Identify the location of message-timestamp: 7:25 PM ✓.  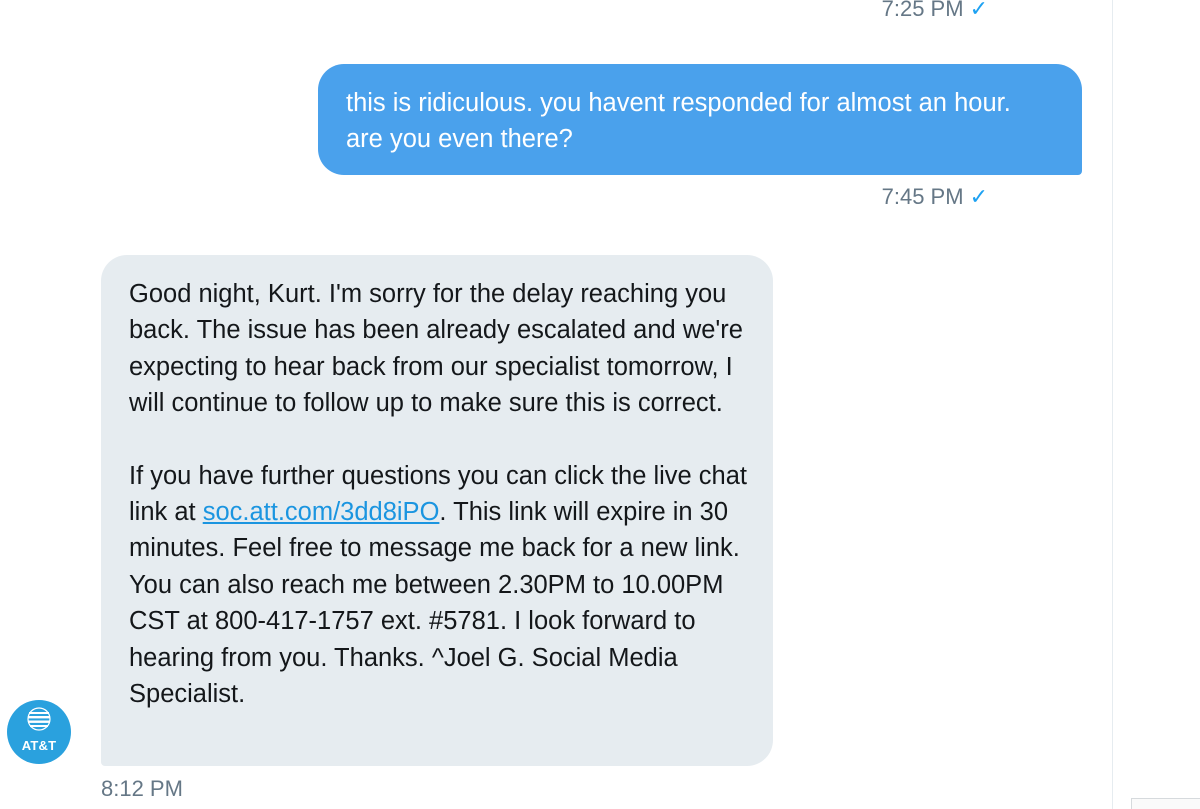
(935, 11).